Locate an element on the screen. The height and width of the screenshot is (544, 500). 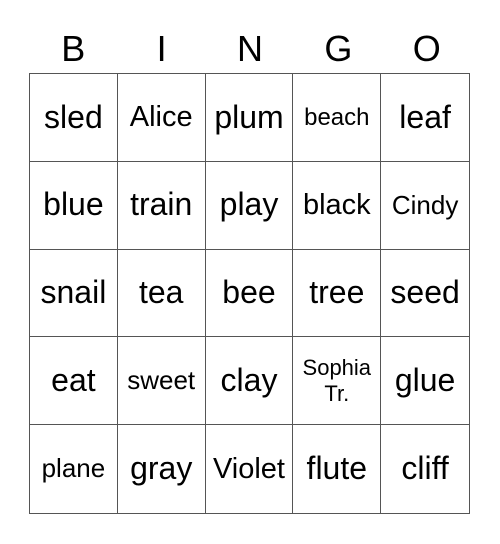
bingo-cell: black is located at coordinates (337, 205).